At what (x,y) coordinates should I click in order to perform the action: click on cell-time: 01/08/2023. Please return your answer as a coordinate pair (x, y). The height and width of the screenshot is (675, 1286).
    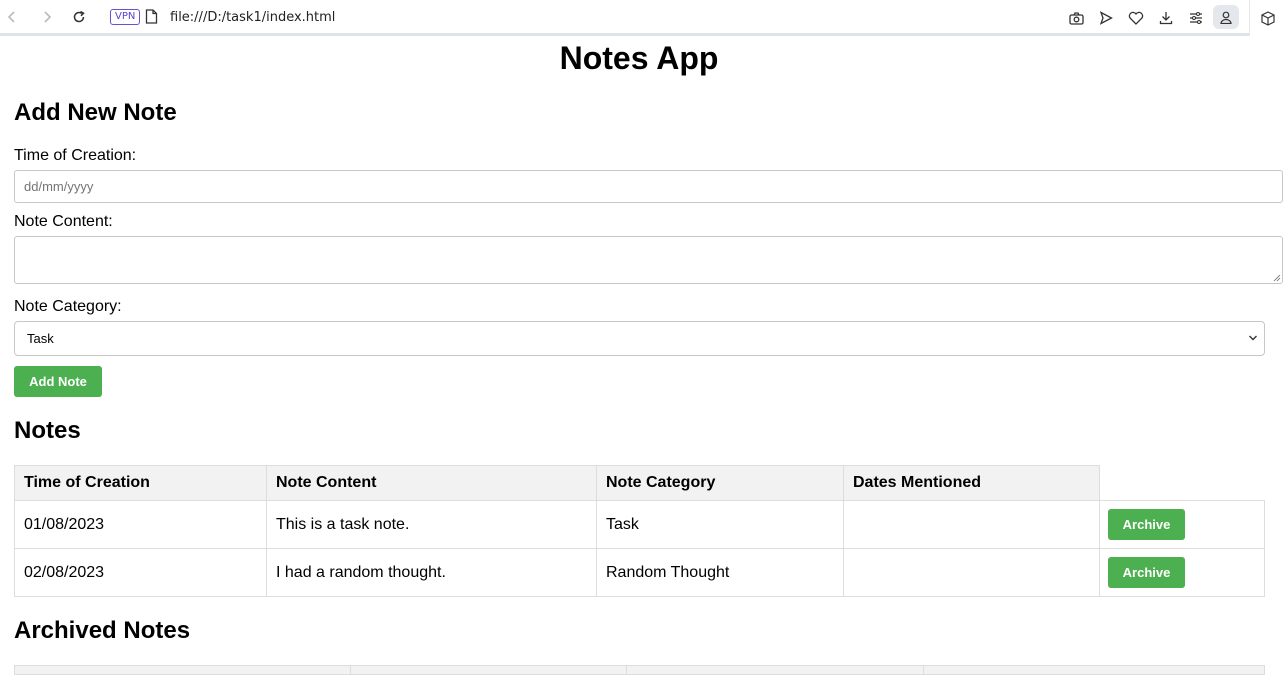
    Looking at the image, I should click on (140, 524).